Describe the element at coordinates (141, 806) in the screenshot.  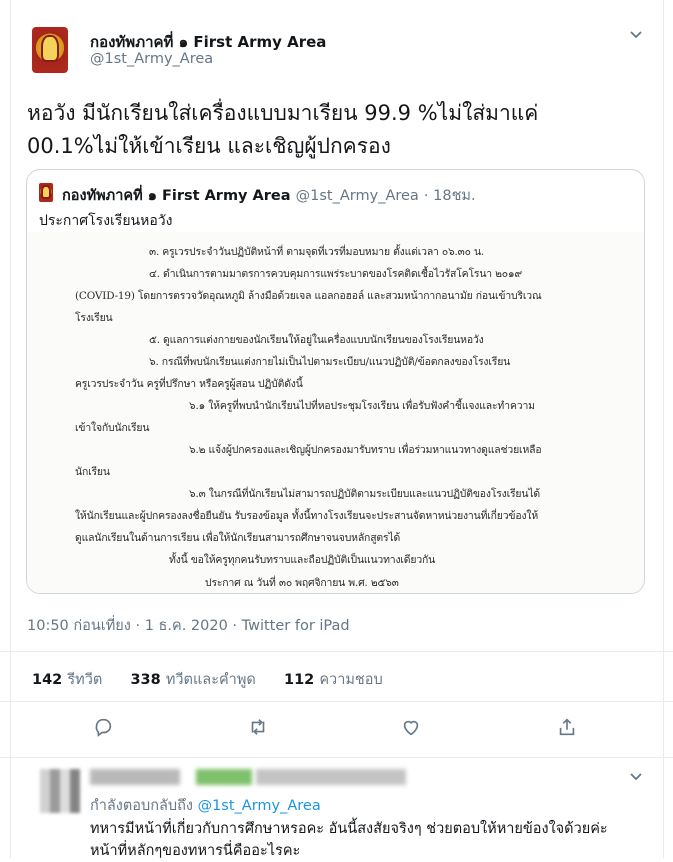
I see `replying-to-label: กำลังตอบกลับถึง` at that location.